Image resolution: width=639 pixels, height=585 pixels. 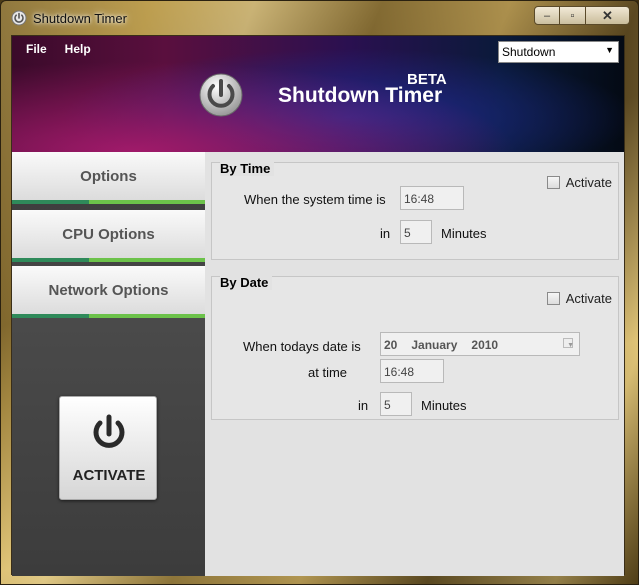 I want to click on system-time-field: 16:48, so click(x=432, y=198).